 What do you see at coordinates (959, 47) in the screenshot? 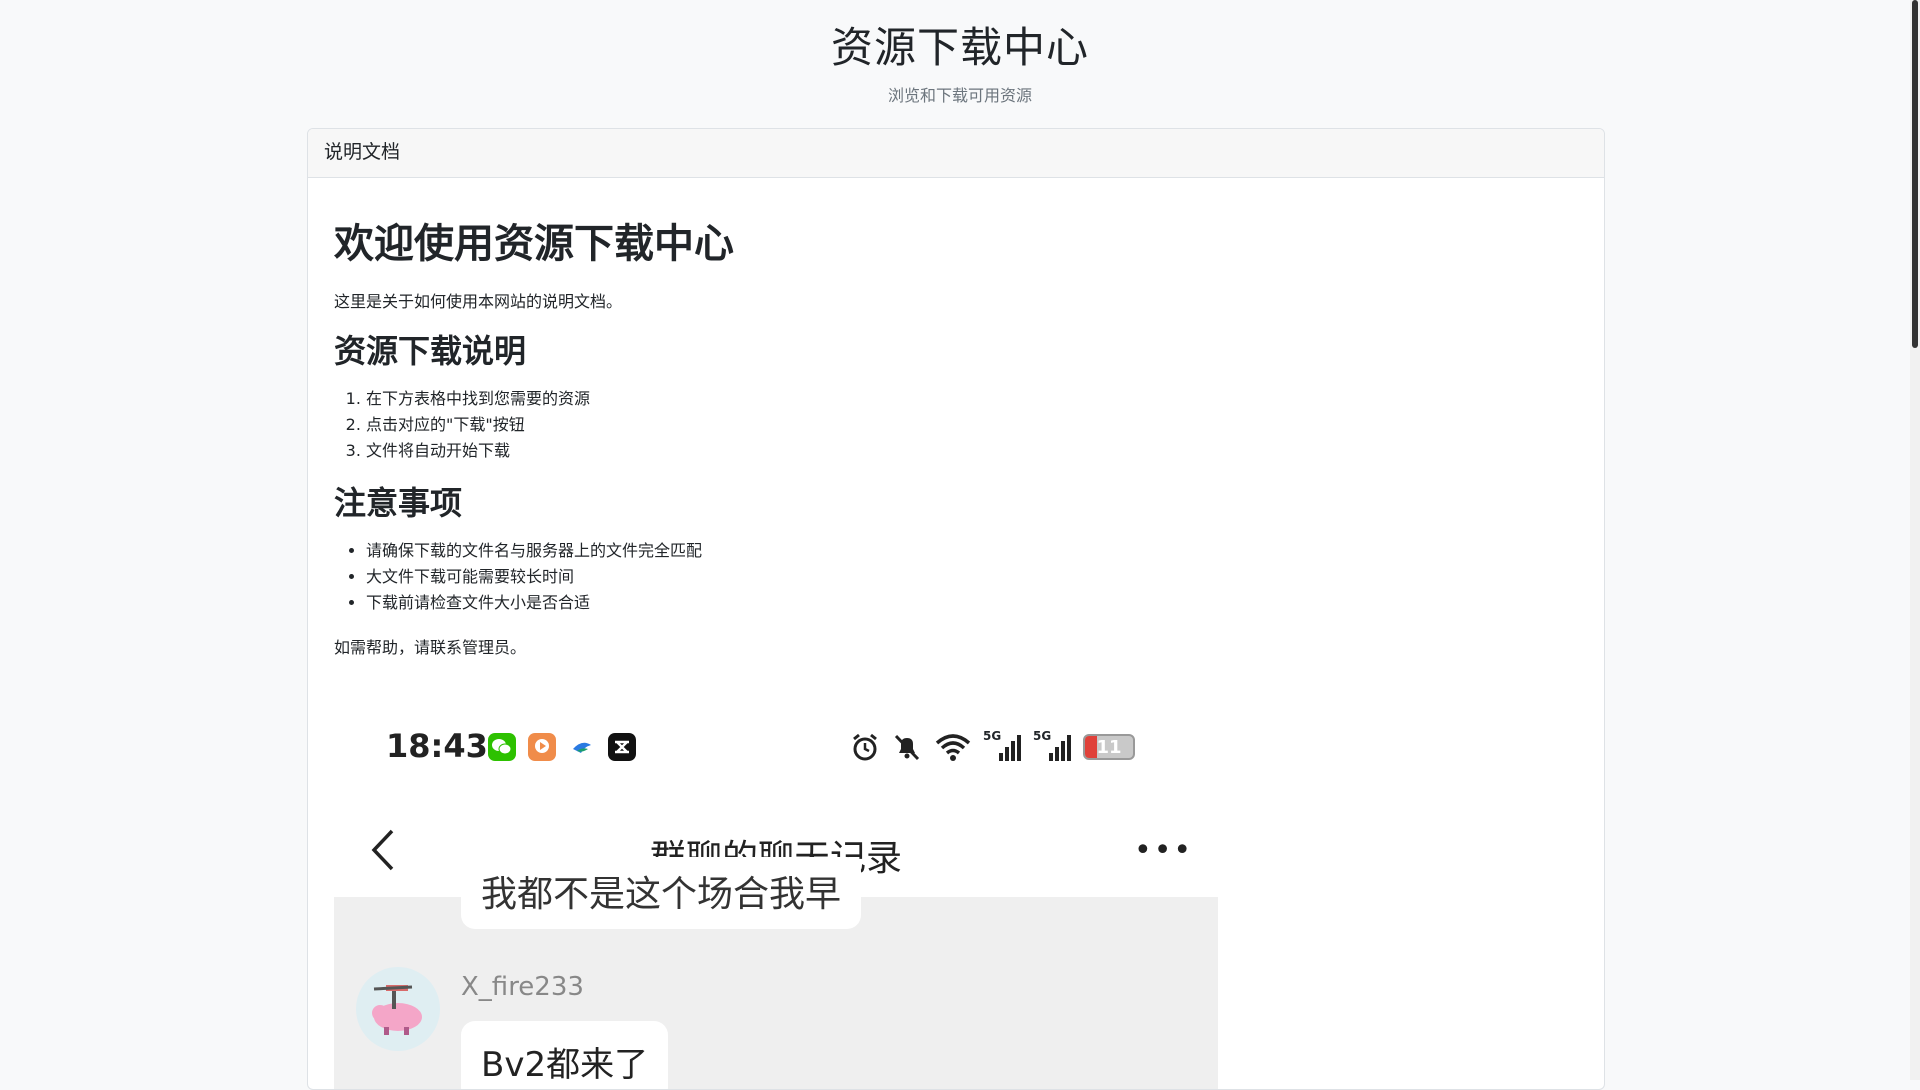
I see `page-title: 资源下载中心` at bounding box center [959, 47].